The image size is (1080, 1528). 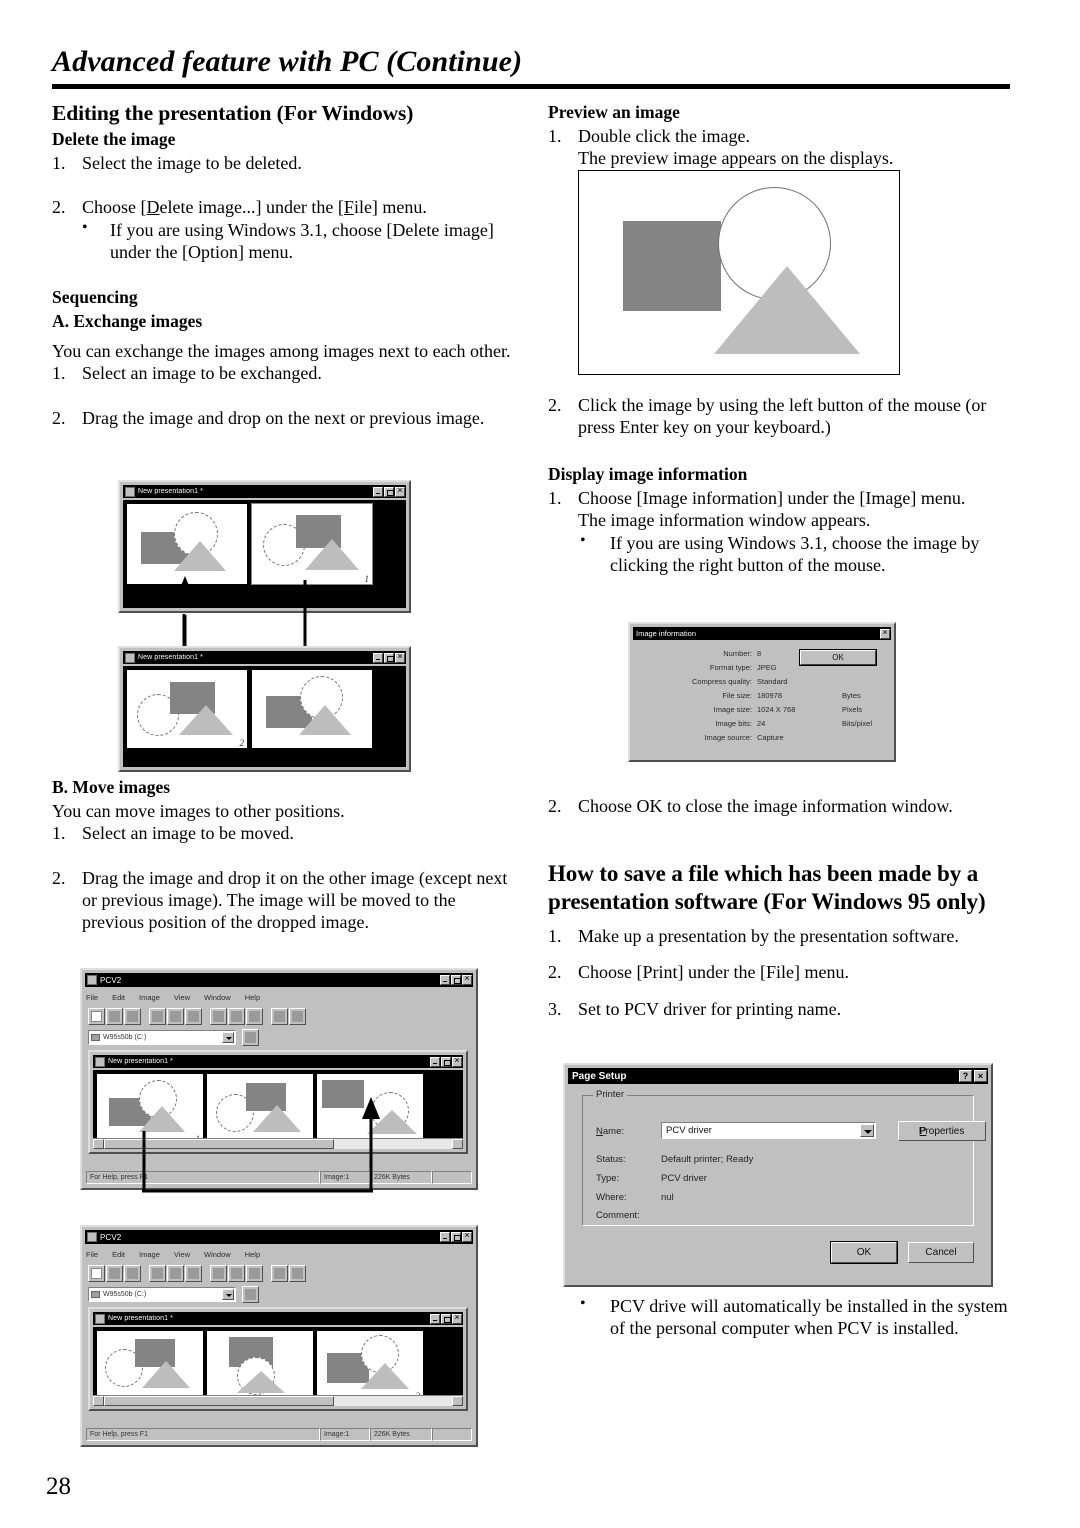 What do you see at coordinates (219, 1401) in the screenshot?
I see `scrollbar-thumb` at bounding box center [219, 1401].